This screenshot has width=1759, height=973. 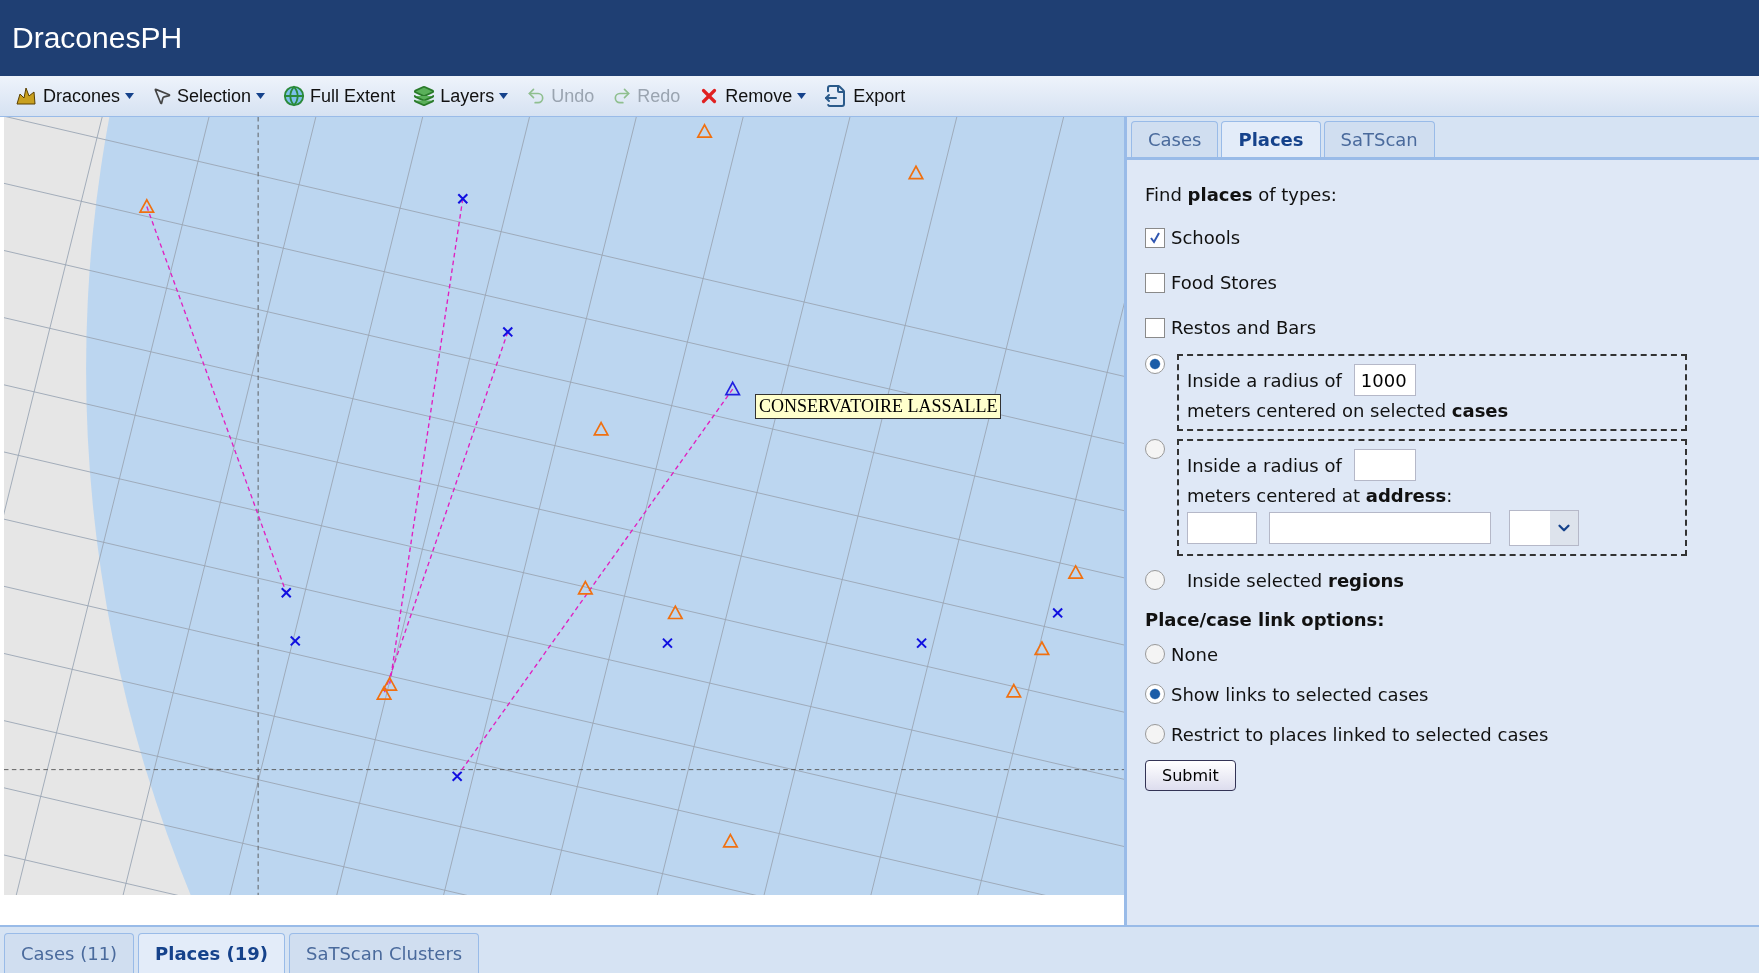 What do you see at coordinates (1224, 282) in the screenshot?
I see `checkbox-label: Food Stores` at bounding box center [1224, 282].